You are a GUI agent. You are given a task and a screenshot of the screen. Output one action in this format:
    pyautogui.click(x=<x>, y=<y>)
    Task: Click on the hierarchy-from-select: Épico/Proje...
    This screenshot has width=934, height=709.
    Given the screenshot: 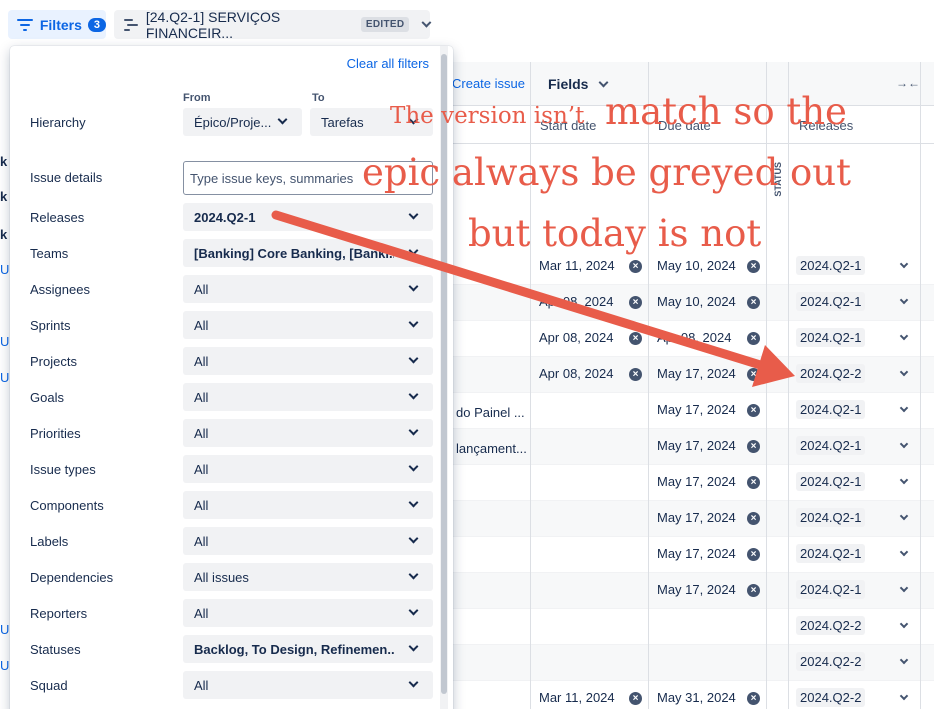 What is the action you would take?
    pyautogui.click(x=242, y=122)
    